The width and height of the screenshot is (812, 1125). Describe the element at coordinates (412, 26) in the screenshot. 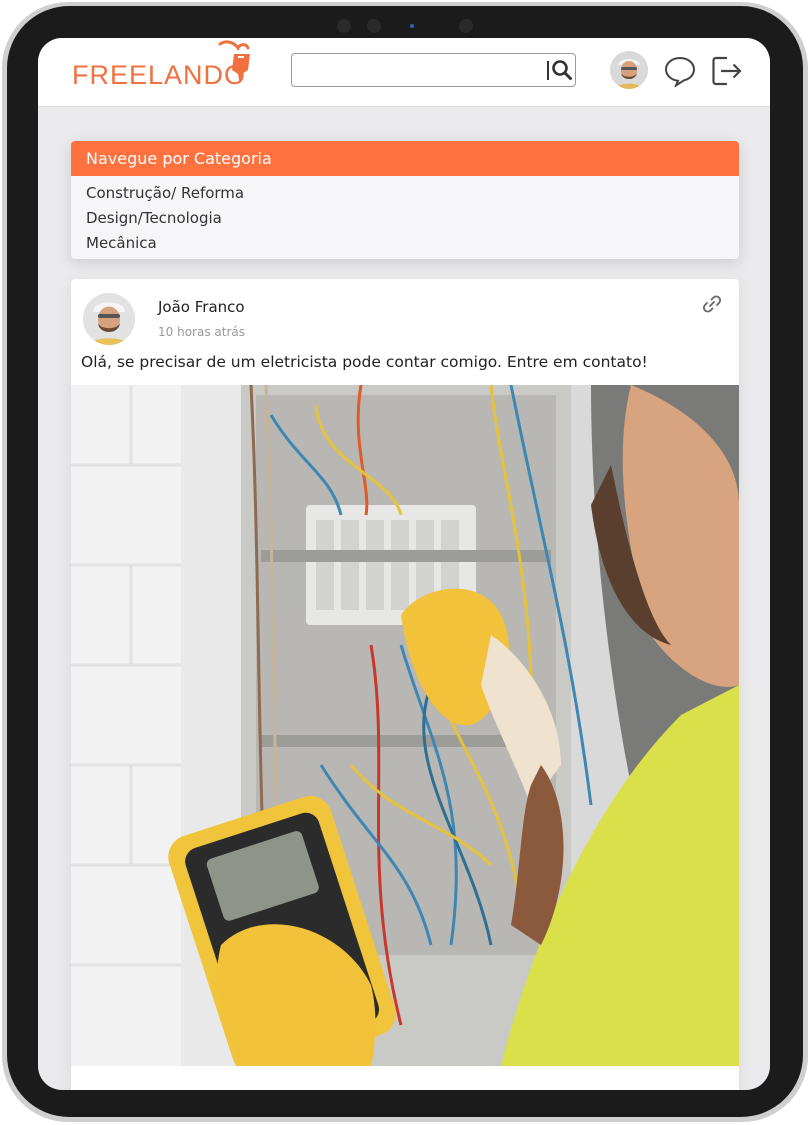

I see `camera-led` at that location.